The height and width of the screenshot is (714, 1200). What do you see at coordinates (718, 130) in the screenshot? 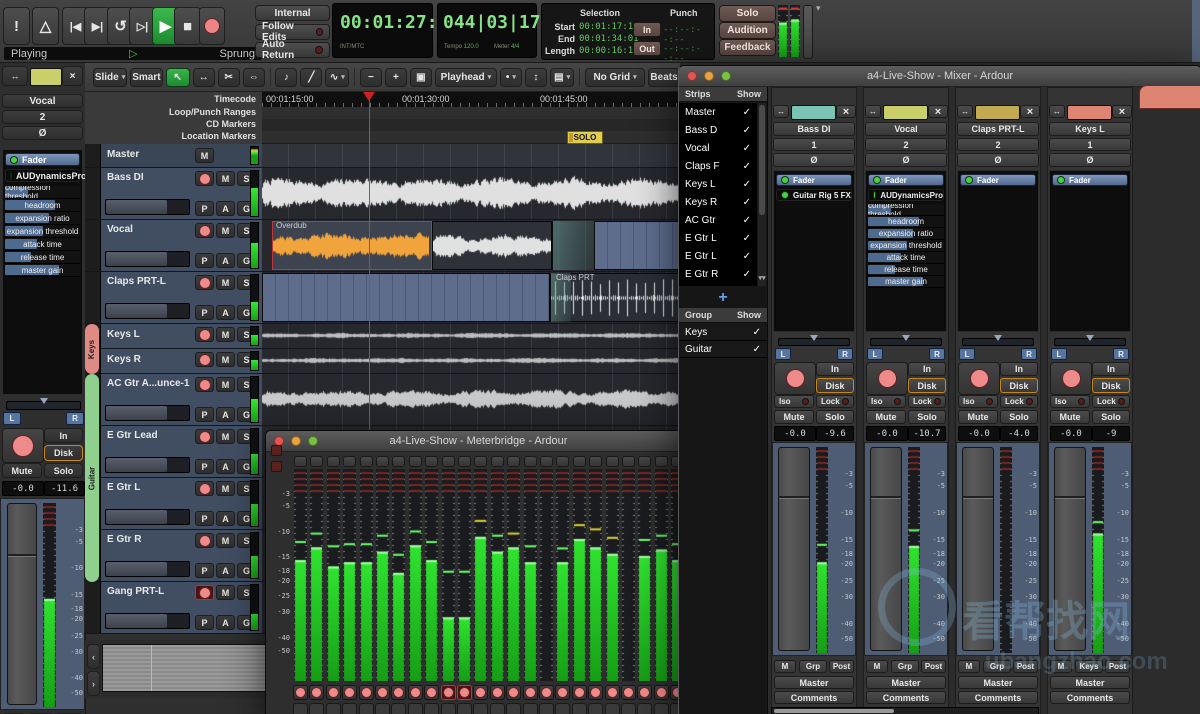
I see `strip-list-item-Bass-D: Bass D ✓` at bounding box center [718, 130].